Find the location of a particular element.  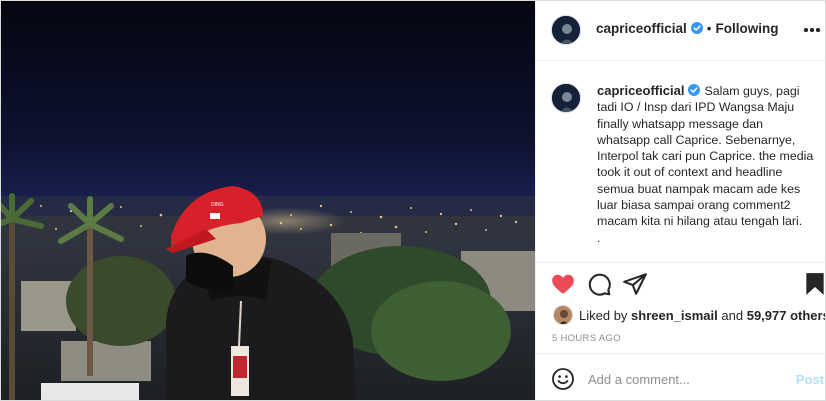

liked-by-others: 59,977 others is located at coordinates (786, 315).